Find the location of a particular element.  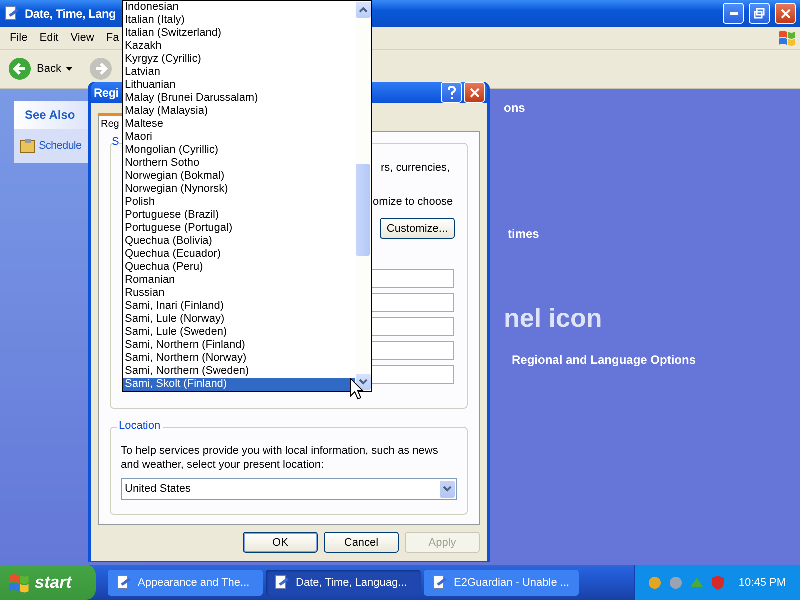

clipboard-icon is located at coordinates (28, 146).